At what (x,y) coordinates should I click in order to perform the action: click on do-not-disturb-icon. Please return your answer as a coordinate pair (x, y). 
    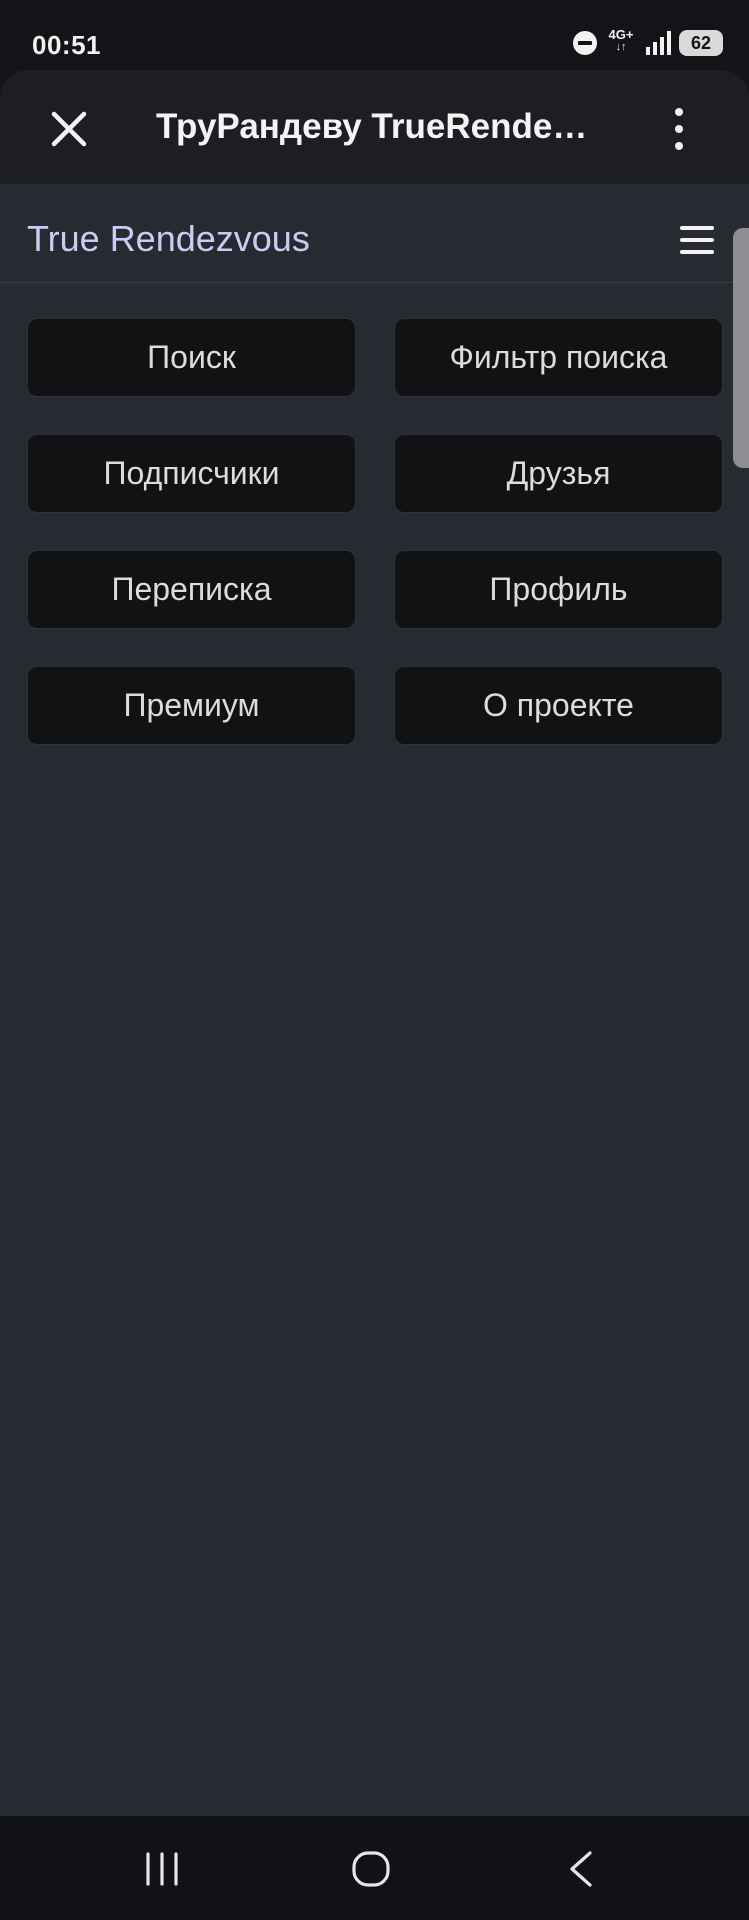
    Looking at the image, I should click on (585, 43).